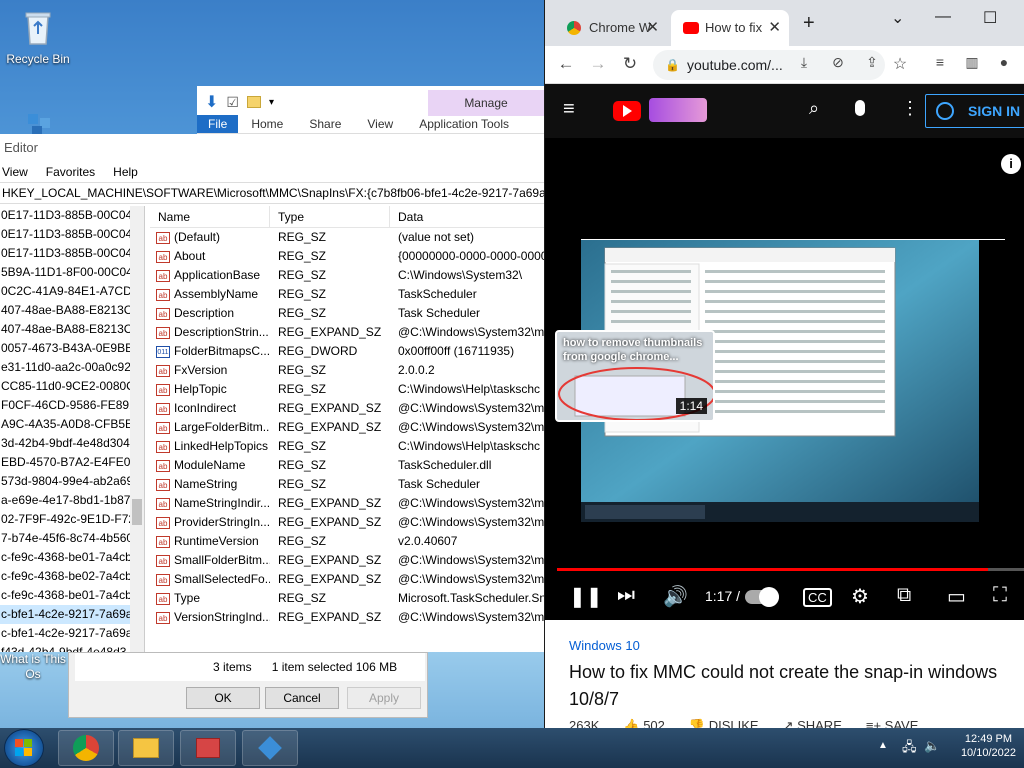 Image resolution: width=1024 pixels, height=768 pixels. I want to click on tree-item: A9C-4A35-A0D8-CFB5EA, so click(72, 424).